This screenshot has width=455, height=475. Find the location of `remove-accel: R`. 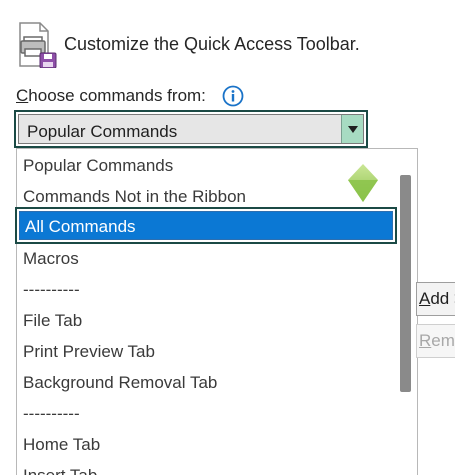

remove-accel: R is located at coordinates (425, 340).